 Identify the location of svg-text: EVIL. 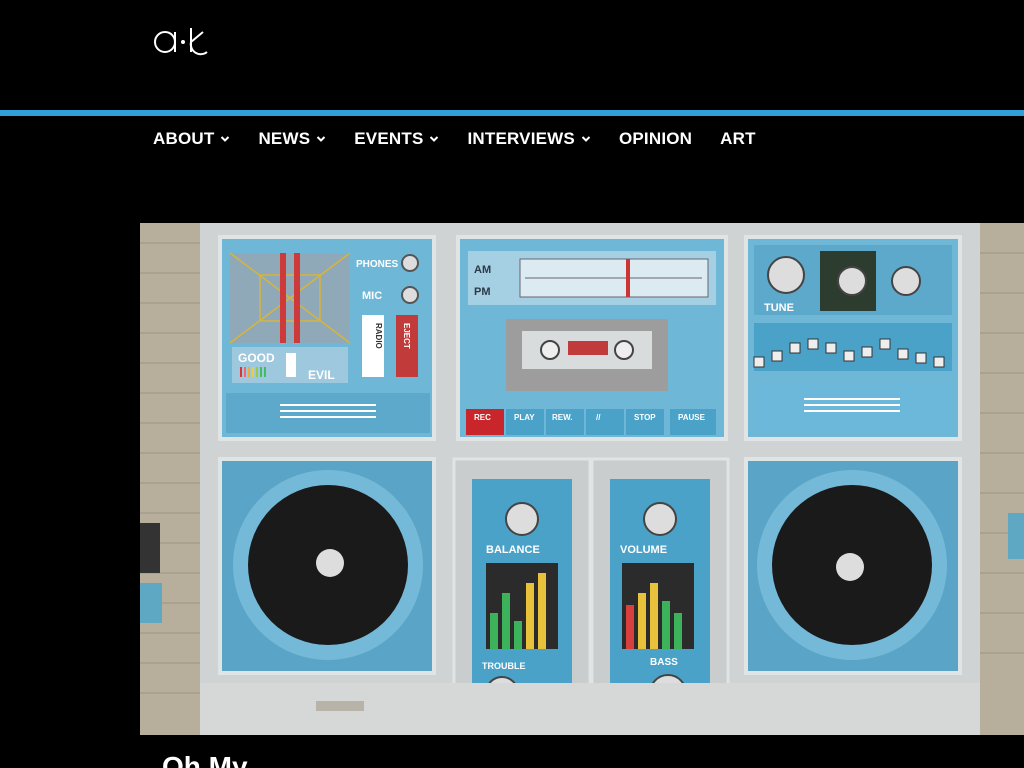
(321, 375).